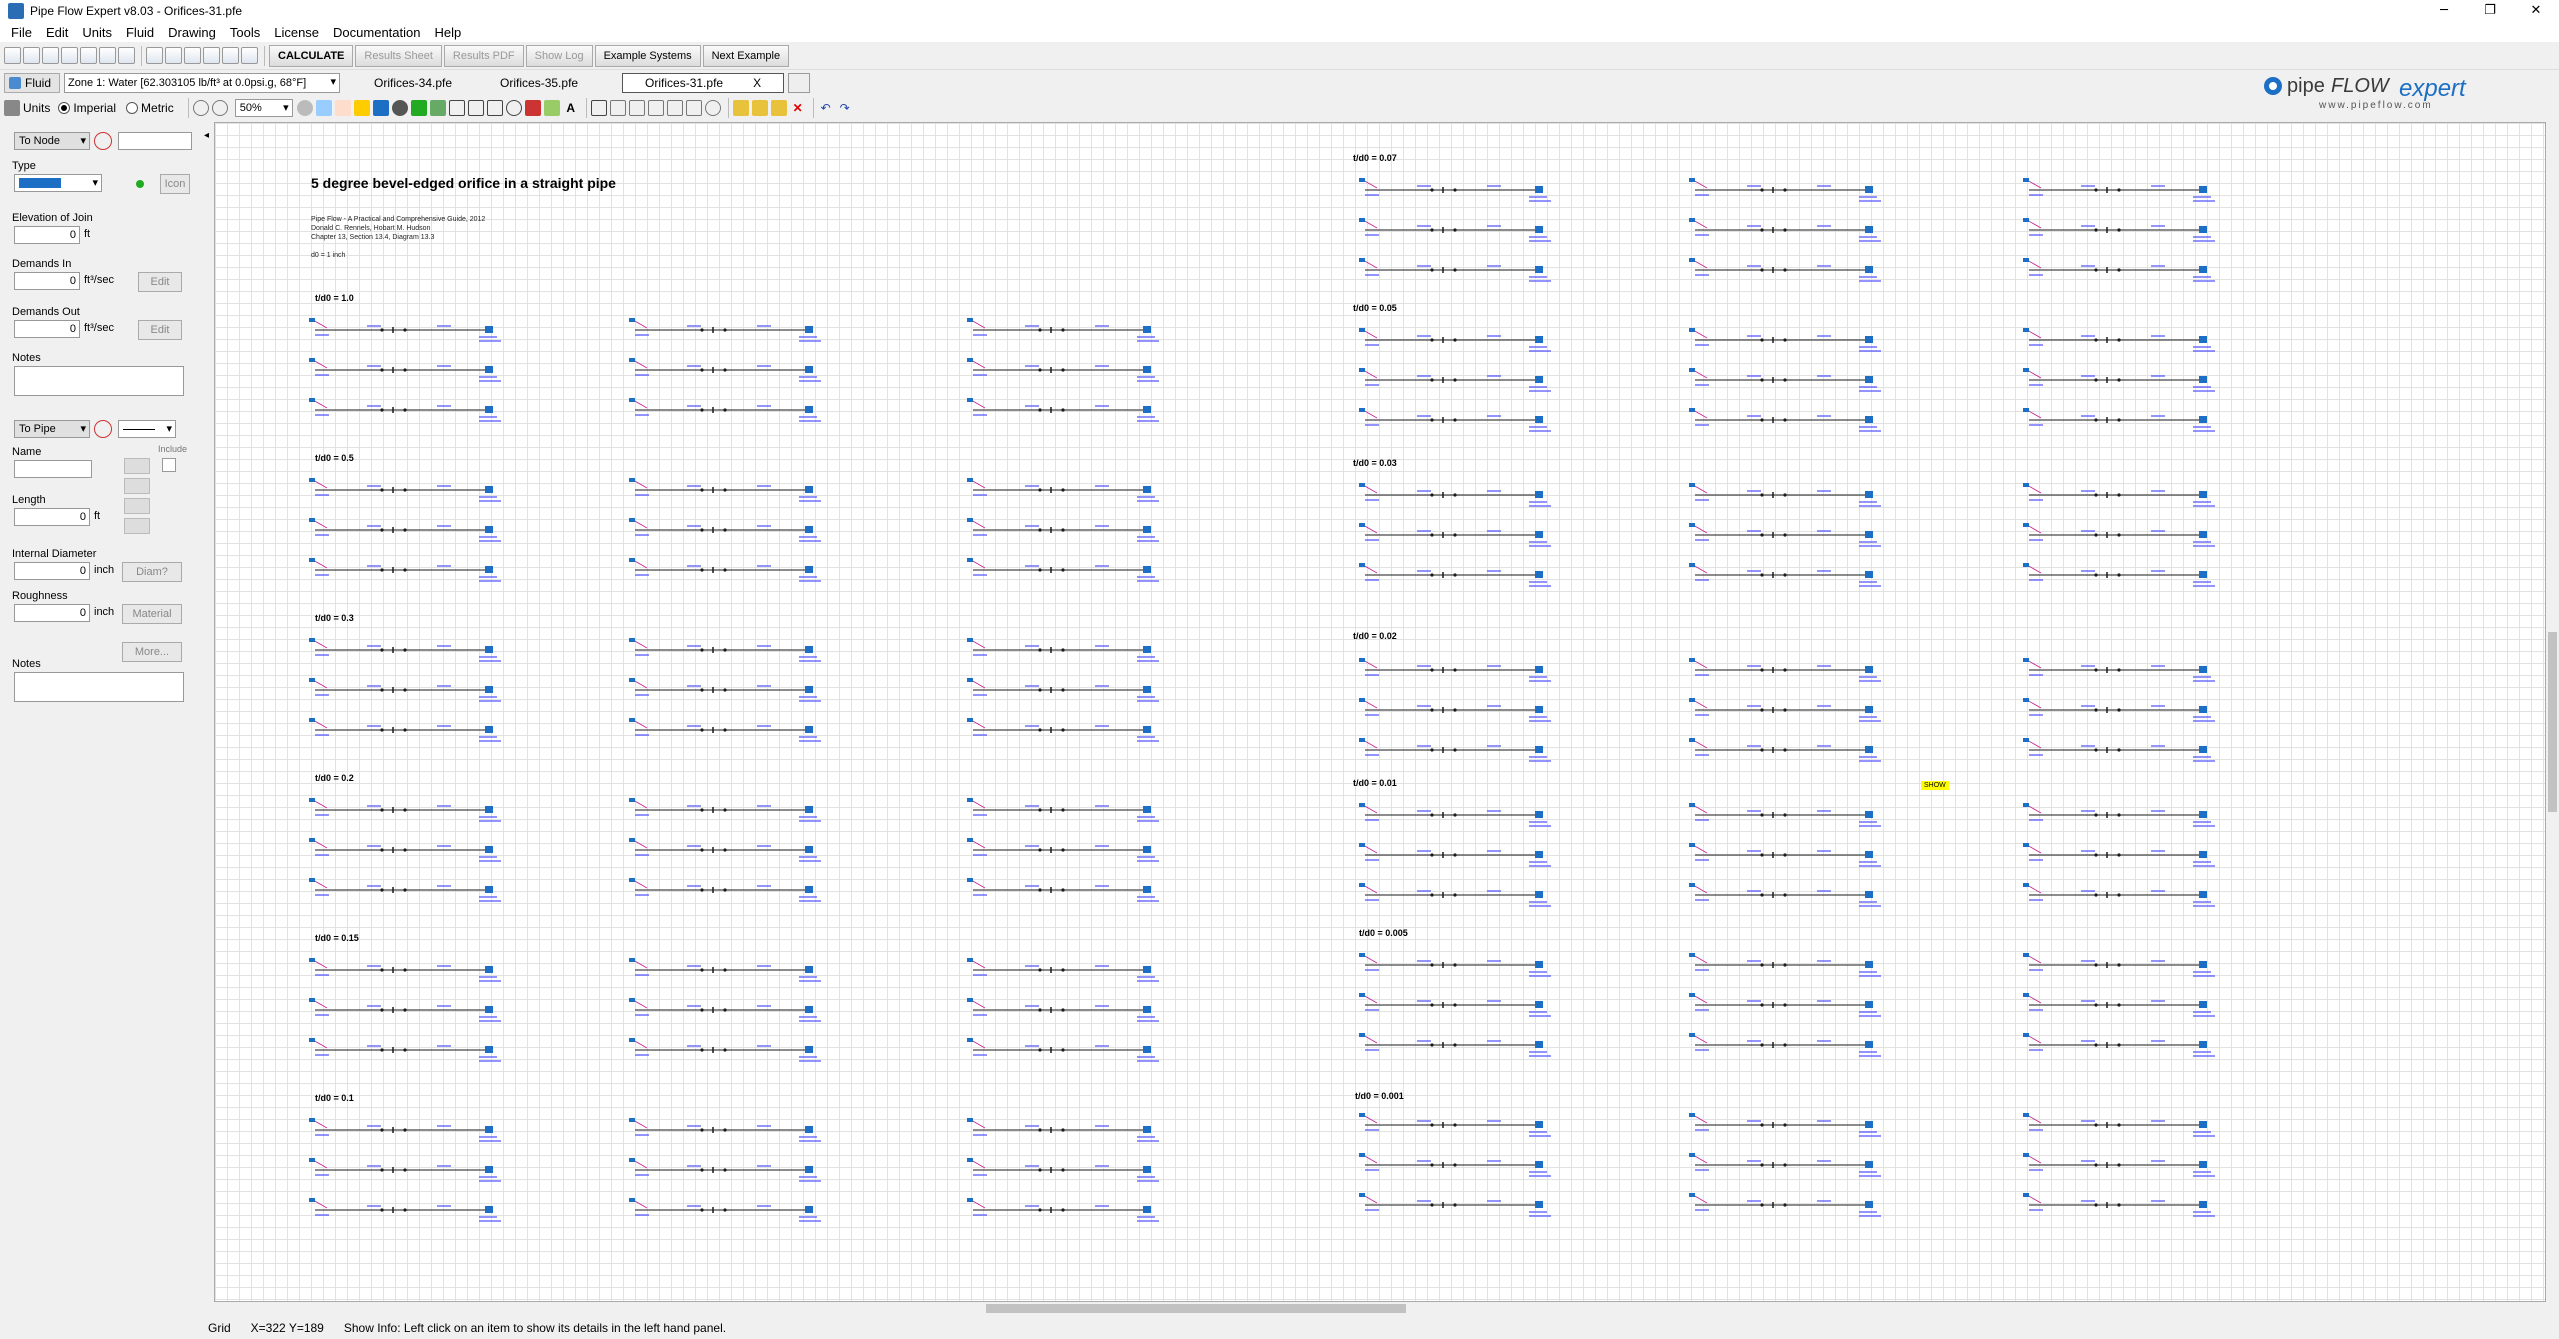  What do you see at coordinates (342, 108) in the screenshot?
I see `hand-pan-icon` at bounding box center [342, 108].